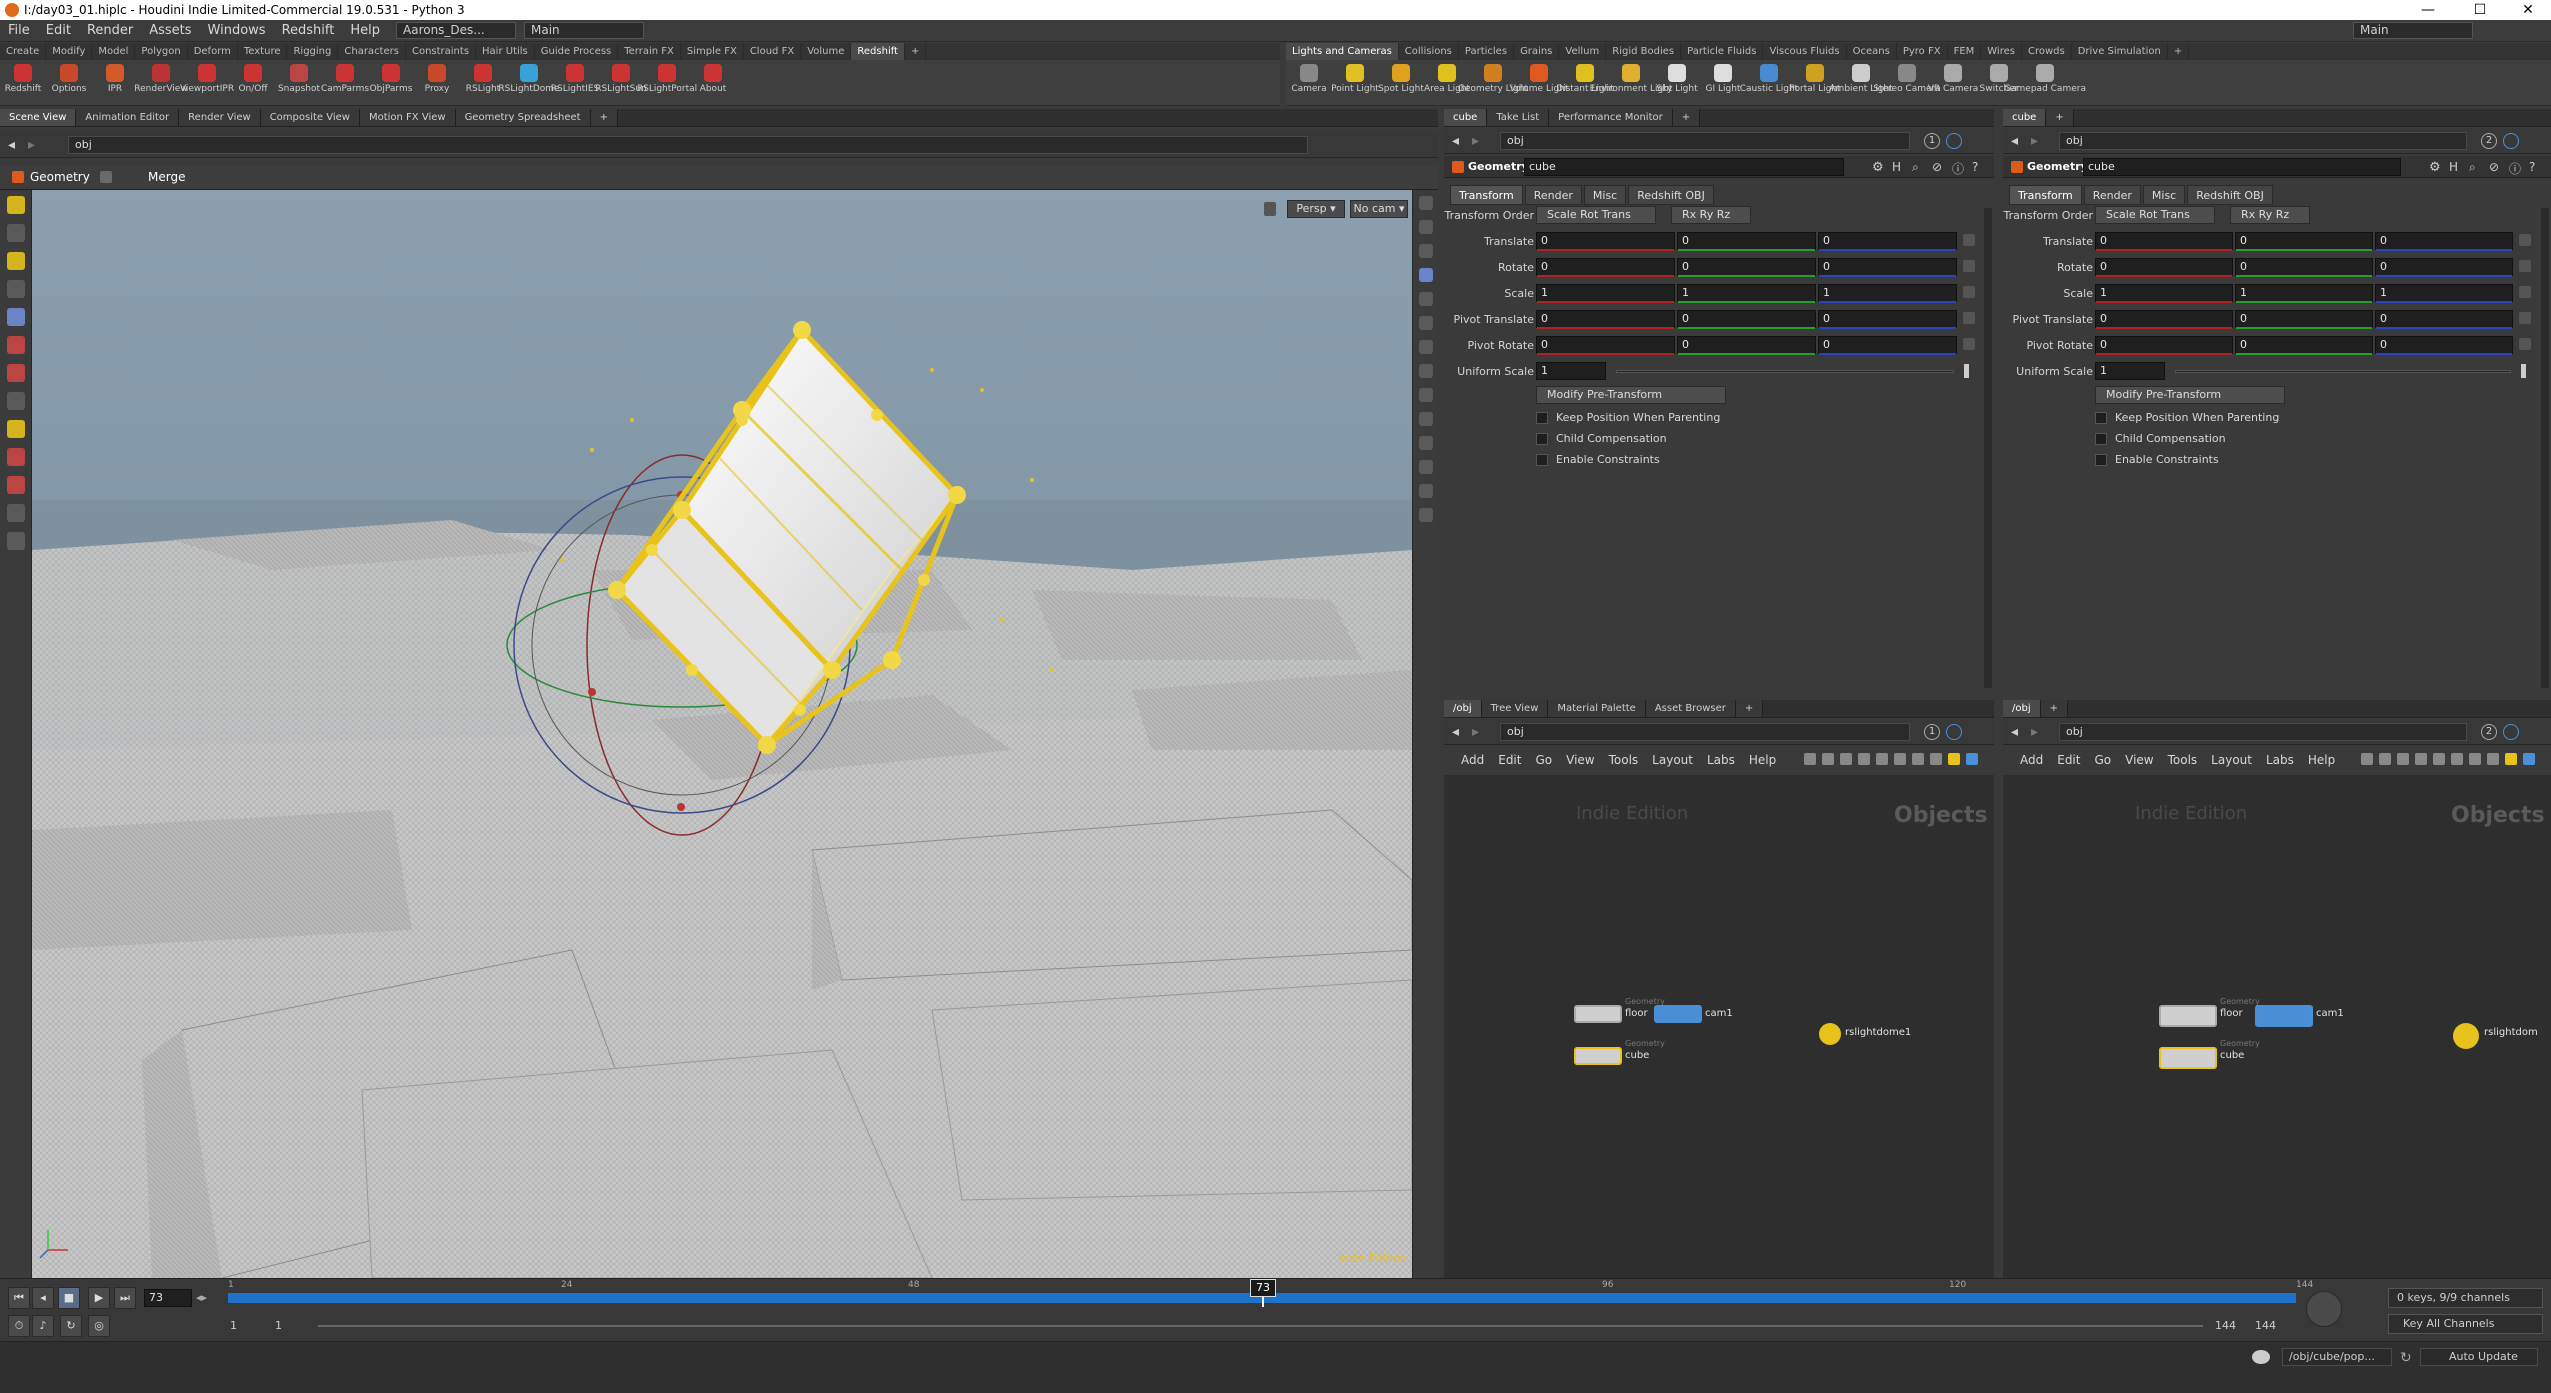  I want to click on shelf-tab-drive-simulation: Drive Simulation, so click(2120, 51).